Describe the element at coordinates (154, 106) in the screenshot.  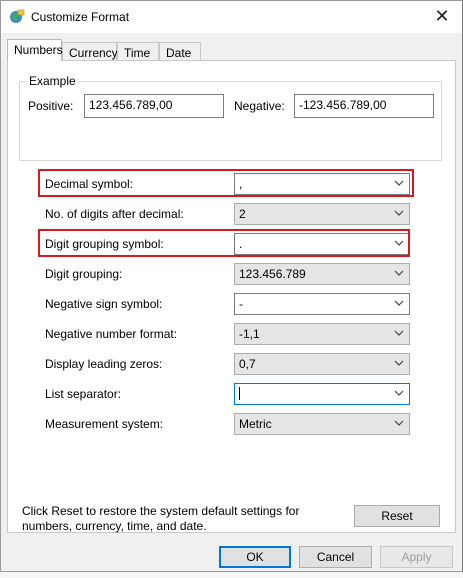
I see `positive-example-field: 123.456.789,00` at that location.